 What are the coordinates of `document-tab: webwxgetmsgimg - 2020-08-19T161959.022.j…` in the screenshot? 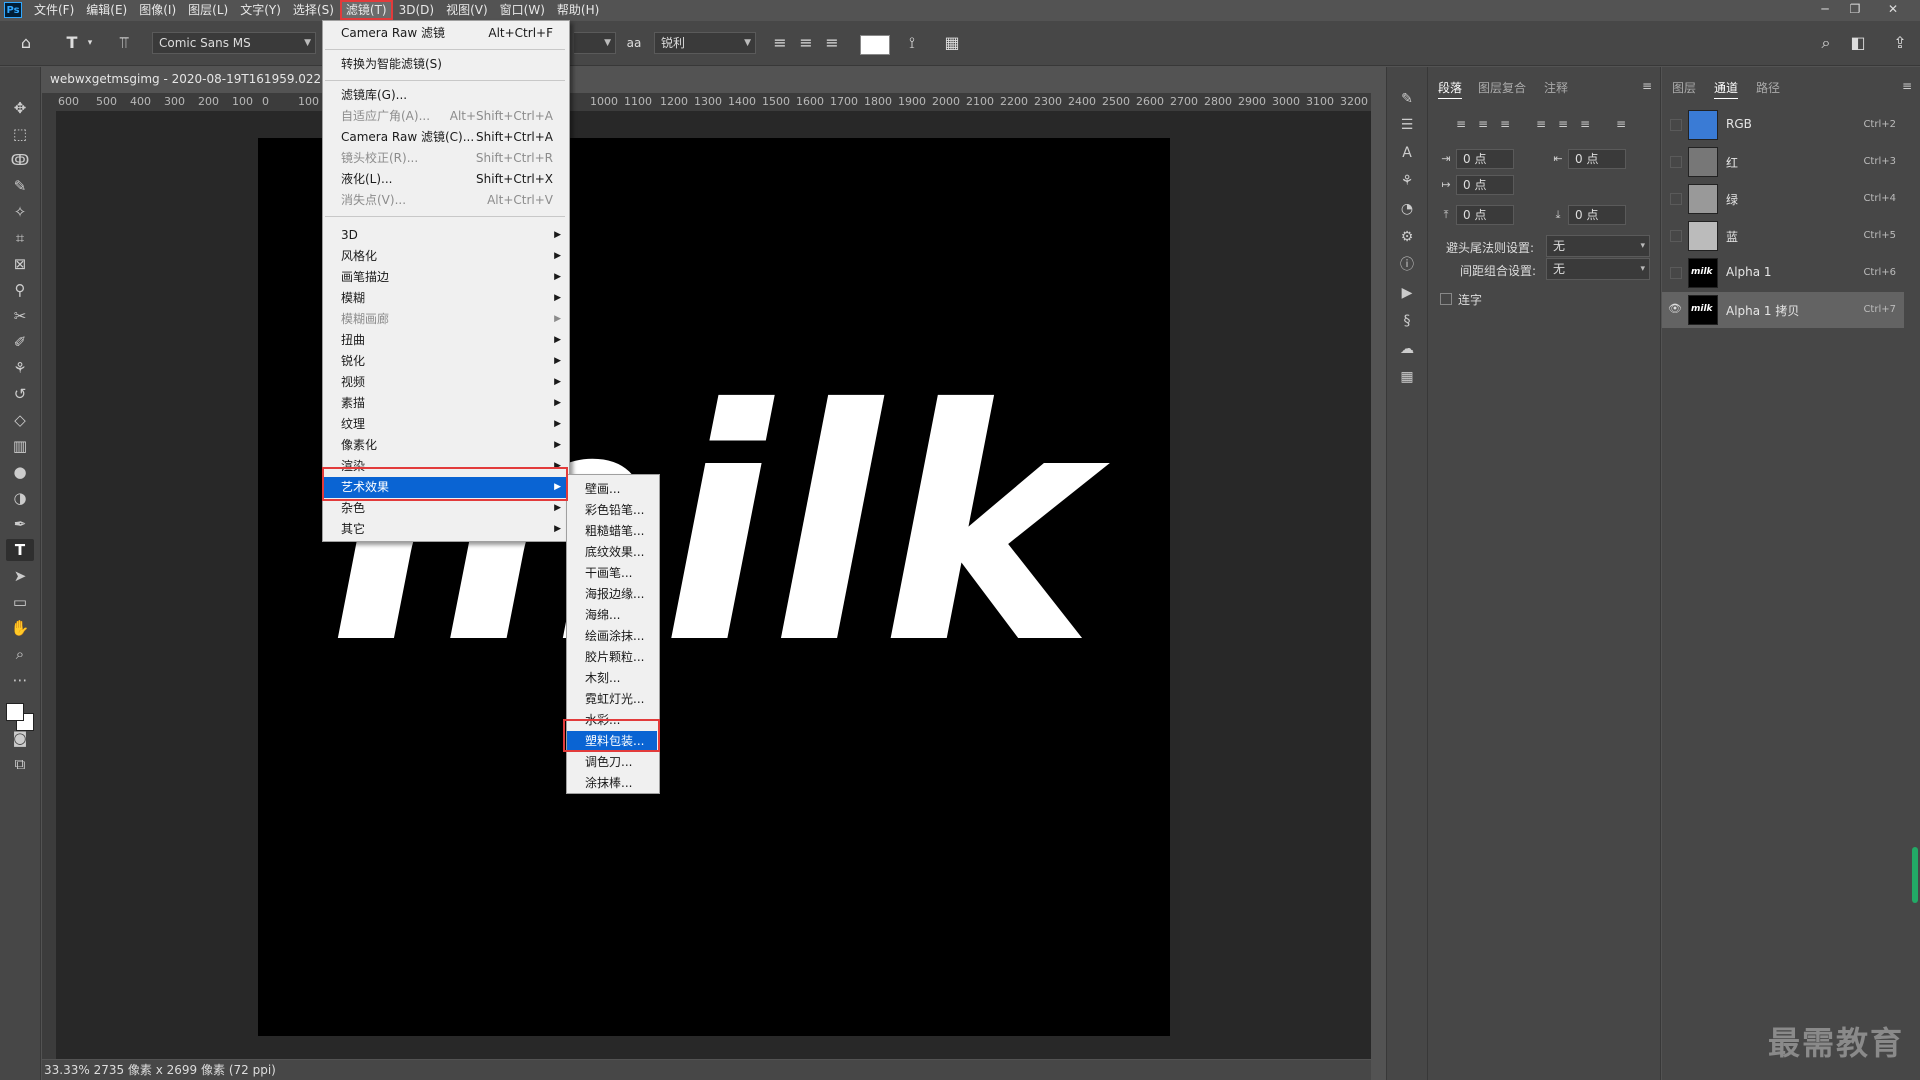 It's located at (192, 79).